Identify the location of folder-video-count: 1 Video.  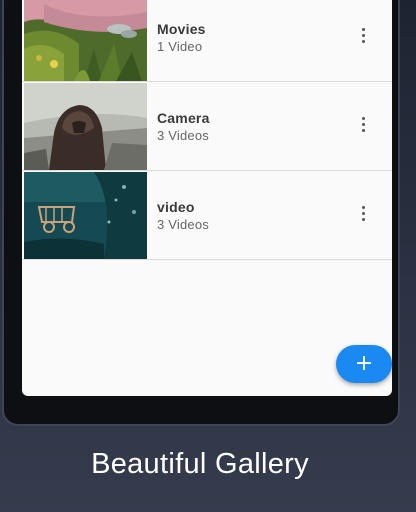
(180, 46).